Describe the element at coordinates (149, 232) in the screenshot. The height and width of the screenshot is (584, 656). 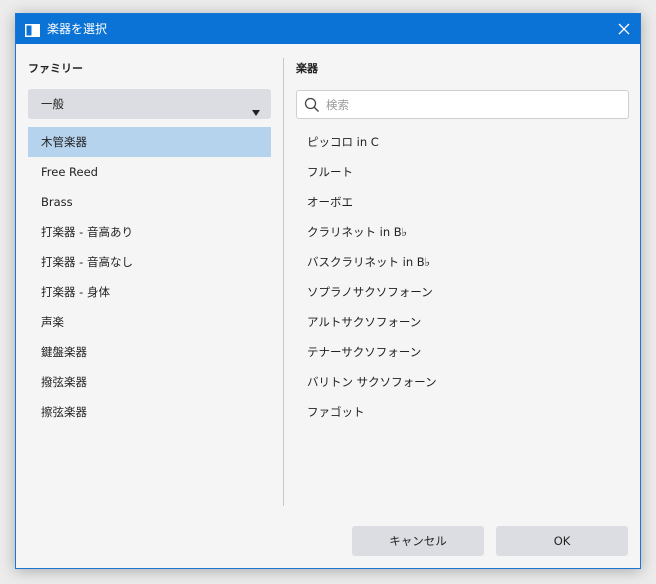
I see `family-item: 打楽器 - 音高あり` at that location.